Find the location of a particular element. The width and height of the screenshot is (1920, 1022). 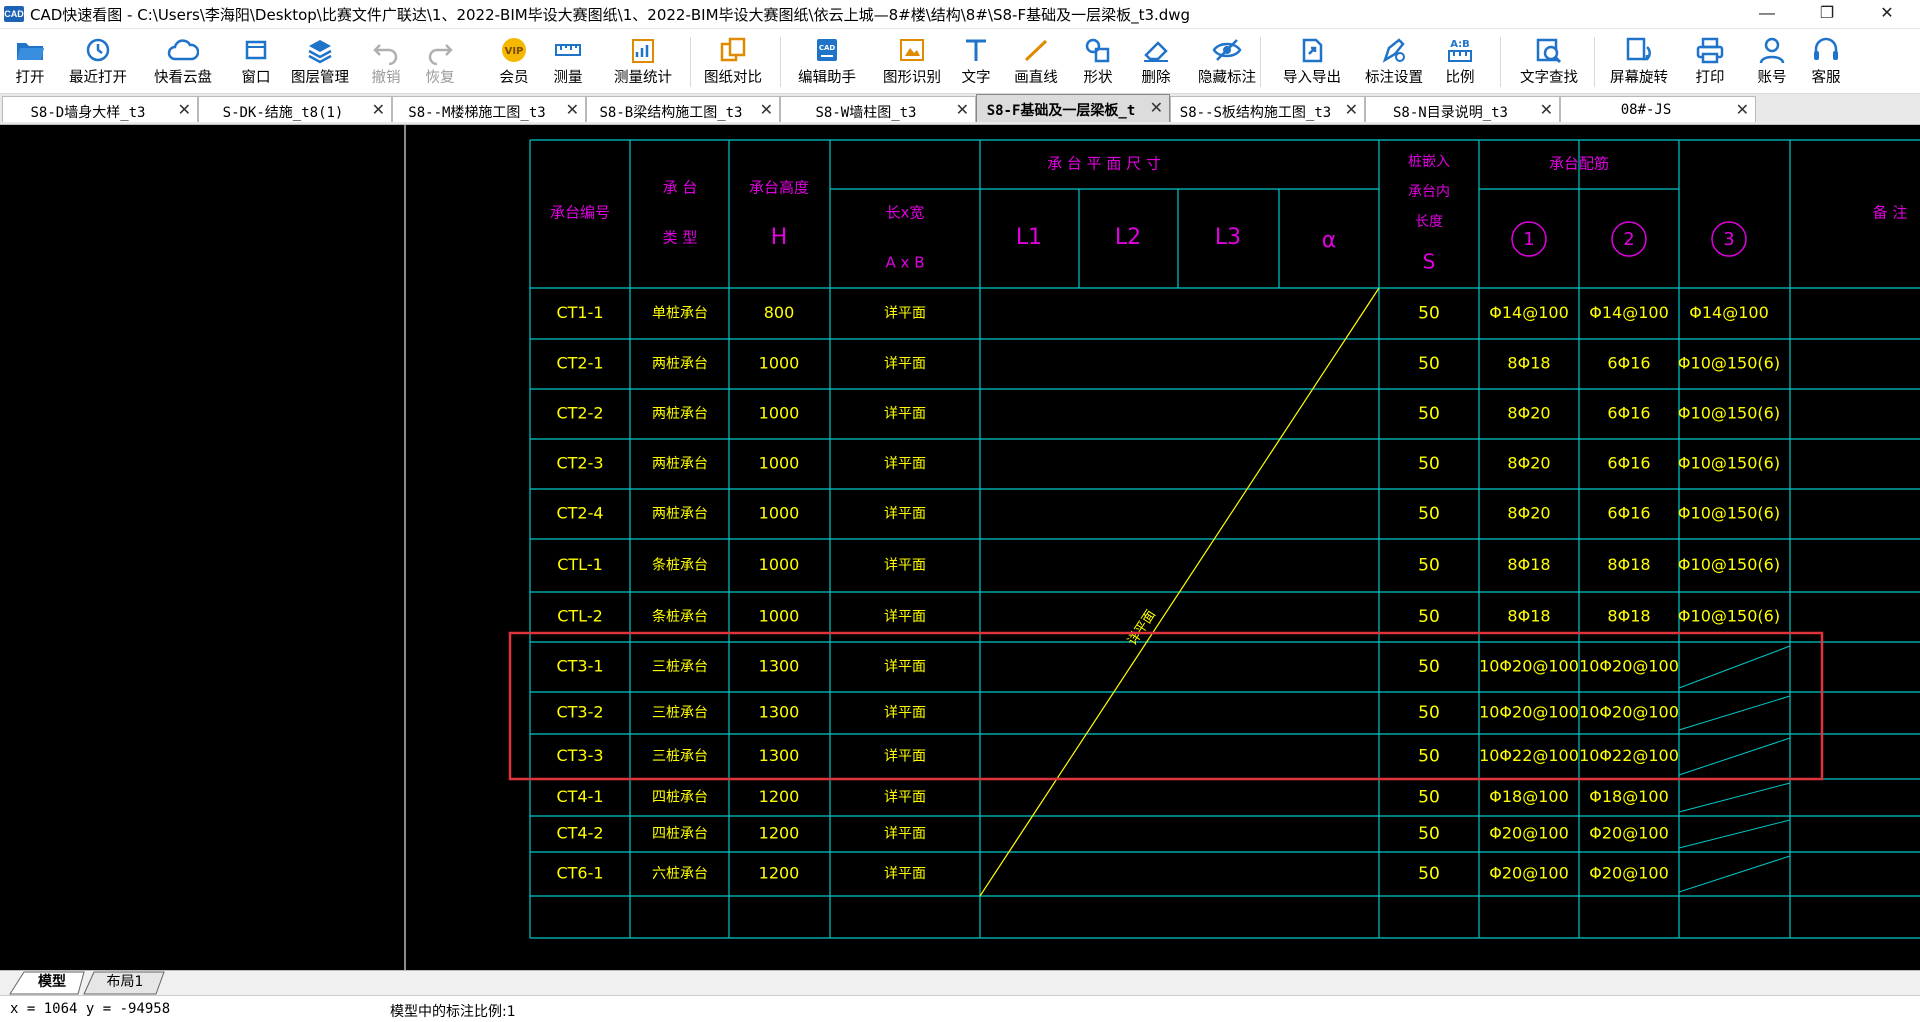

document-tab: S8-D墙身大样_t3 ✕ is located at coordinates (100, 109).